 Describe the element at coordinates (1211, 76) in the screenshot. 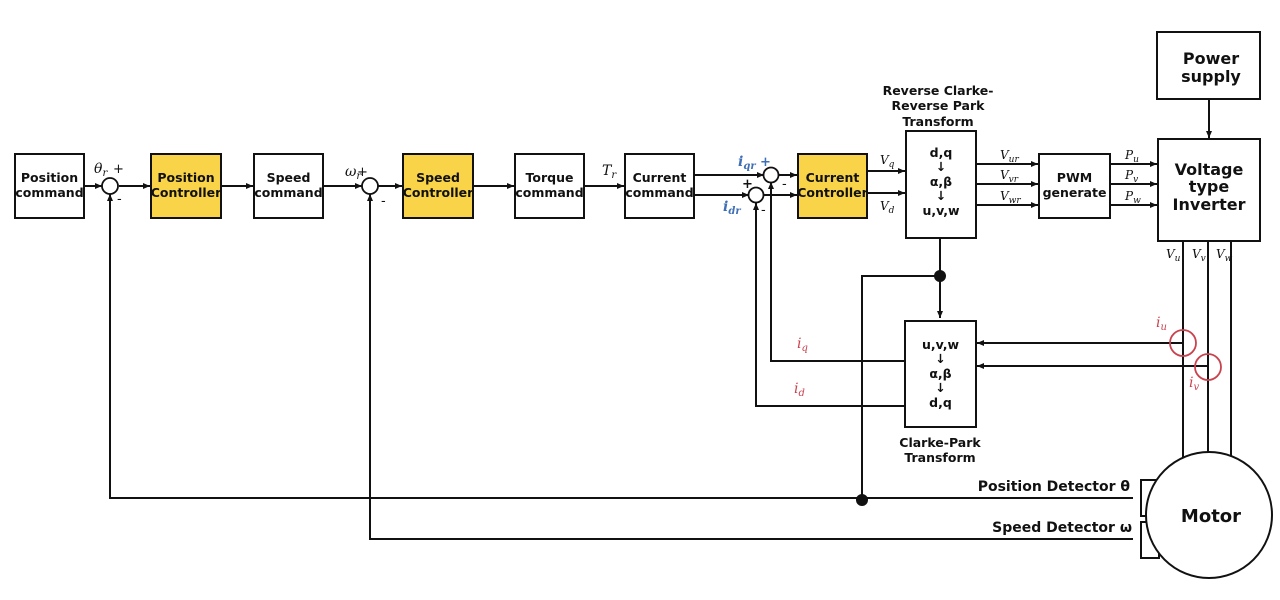

I see `block-label: supply` at that location.